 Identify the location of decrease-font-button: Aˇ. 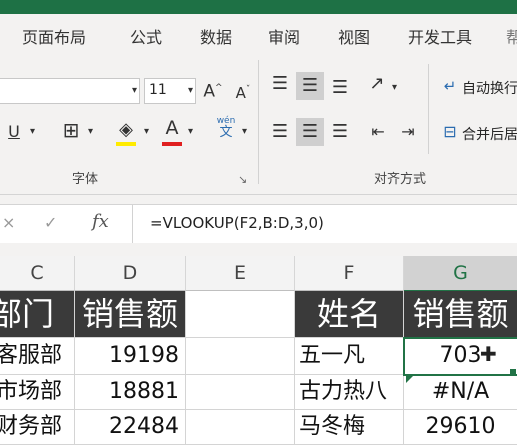
(243, 91).